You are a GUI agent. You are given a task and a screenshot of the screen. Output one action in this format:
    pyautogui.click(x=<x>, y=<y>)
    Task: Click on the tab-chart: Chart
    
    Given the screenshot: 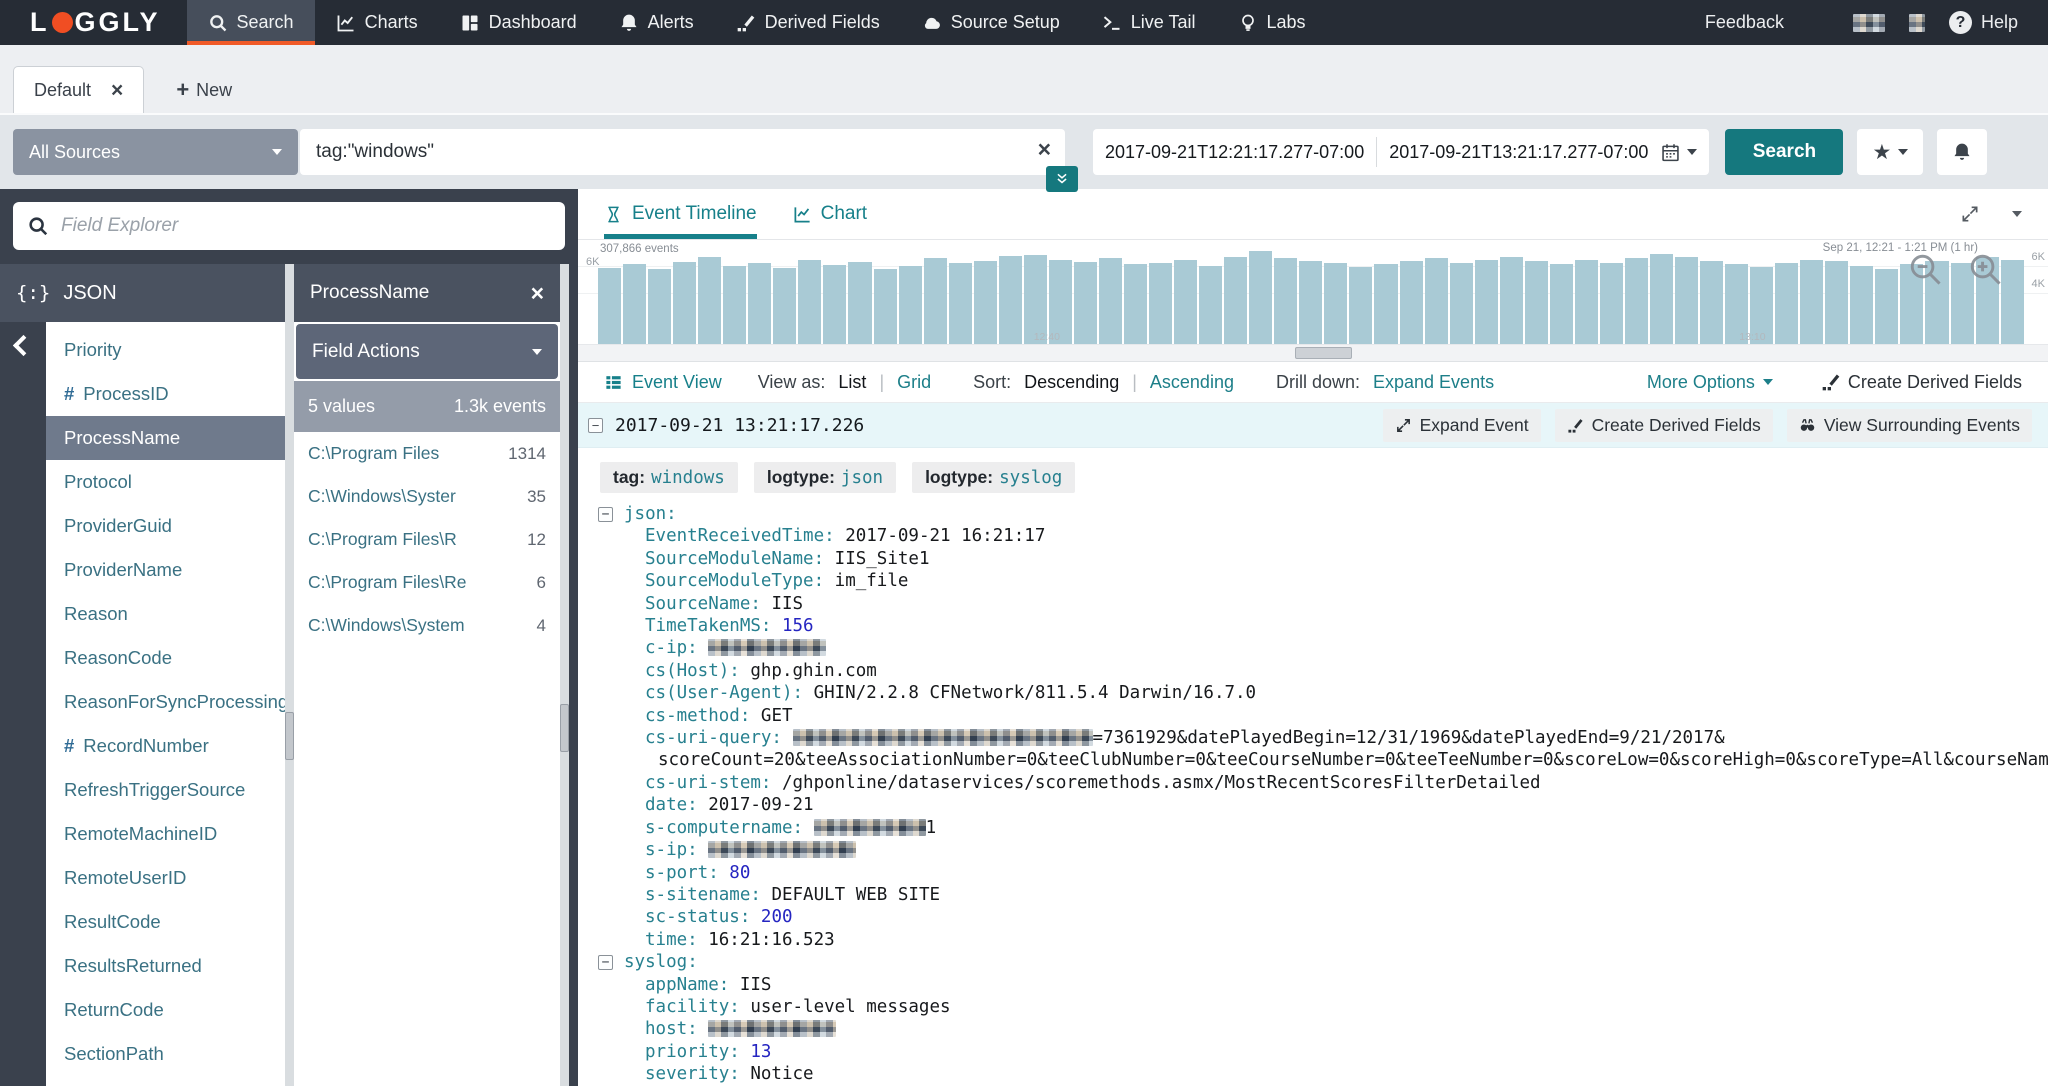 What is the action you would take?
    pyautogui.click(x=830, y=214)
    